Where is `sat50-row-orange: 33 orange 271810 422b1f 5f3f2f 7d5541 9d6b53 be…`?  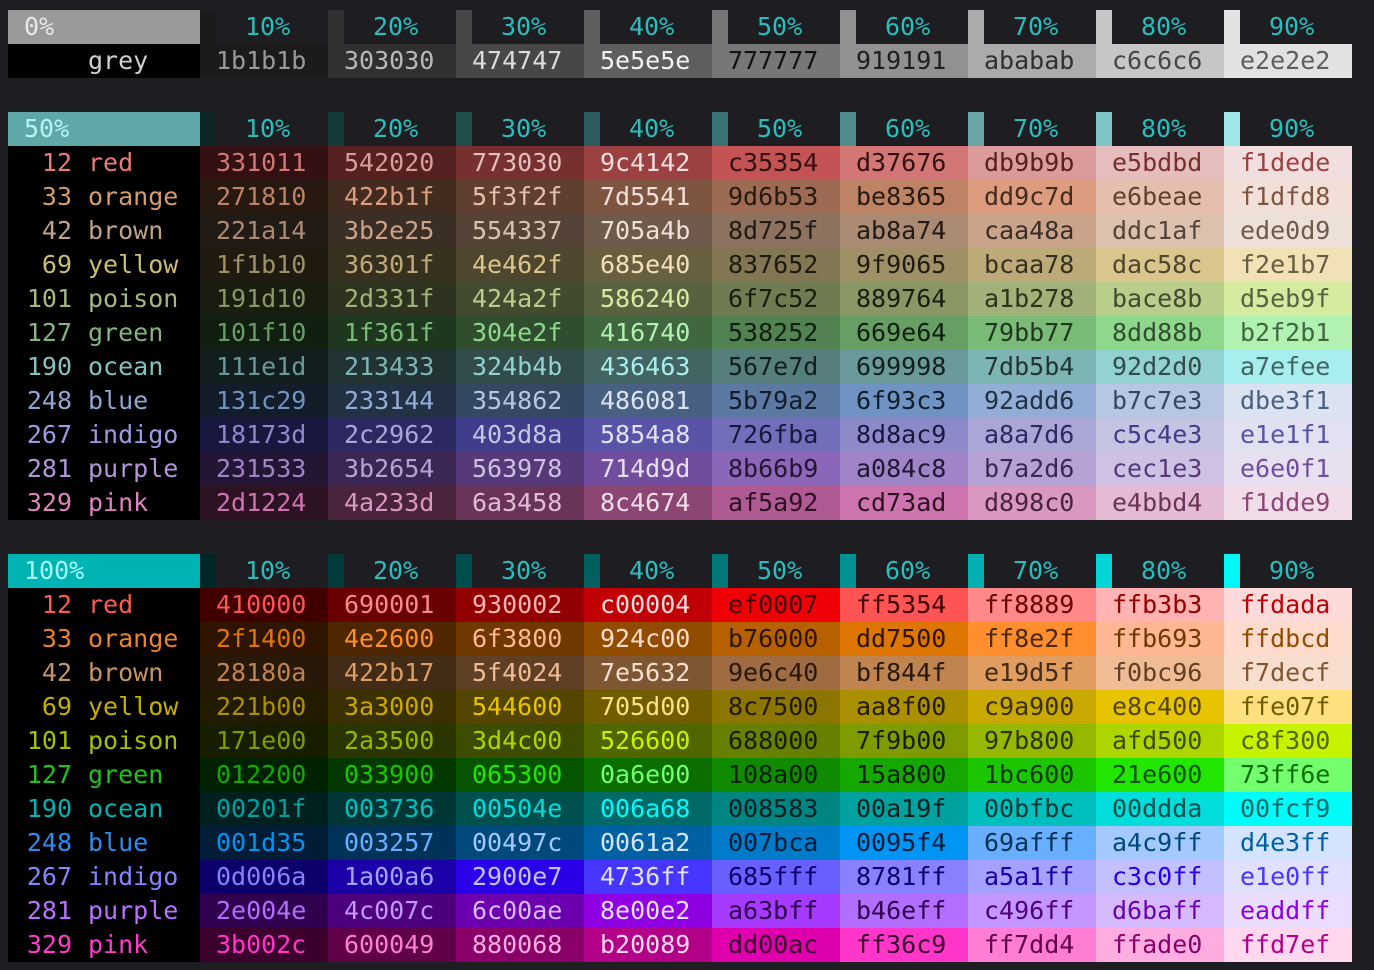
sat50-row-orange: 33 orange 271810 422b1f 5f3f2f 7d5541 9d6b53 be… is located at coordinates (687, 197).